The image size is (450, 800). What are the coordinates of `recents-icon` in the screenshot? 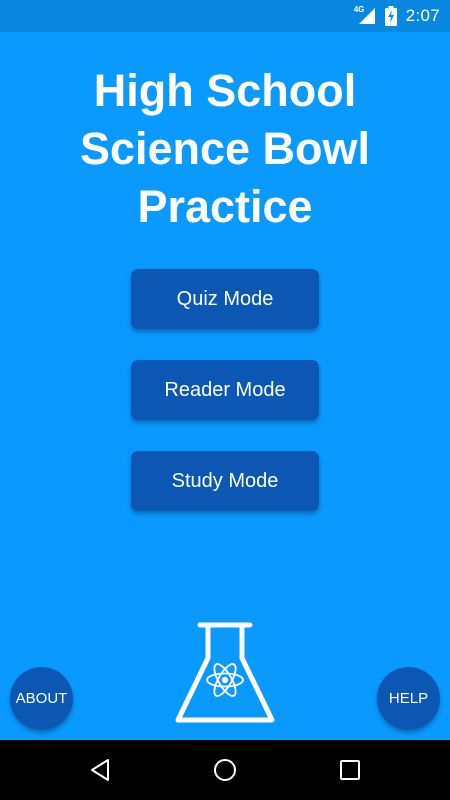 It's located at (350, 770).